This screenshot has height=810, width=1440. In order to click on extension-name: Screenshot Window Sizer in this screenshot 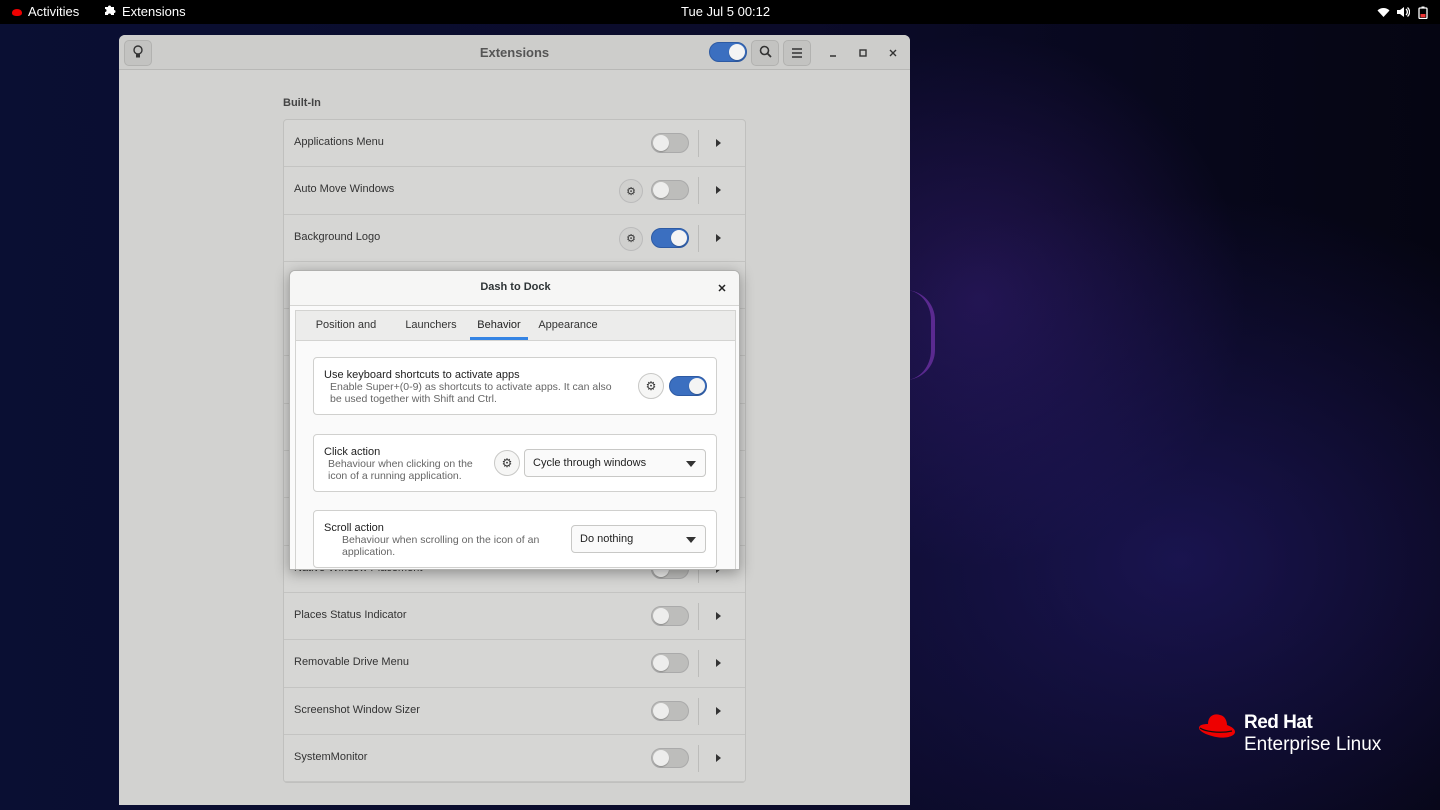, I will do `click(357, 709)`.